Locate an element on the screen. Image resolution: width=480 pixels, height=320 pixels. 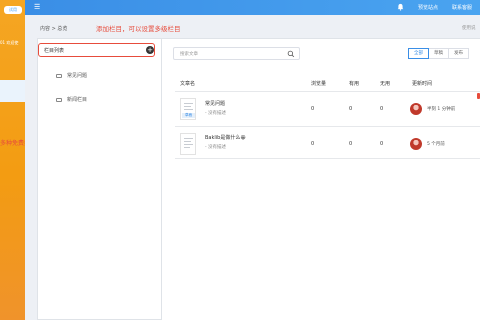
preview-site-link: 预览站点 is located at coordinates (428, 7).